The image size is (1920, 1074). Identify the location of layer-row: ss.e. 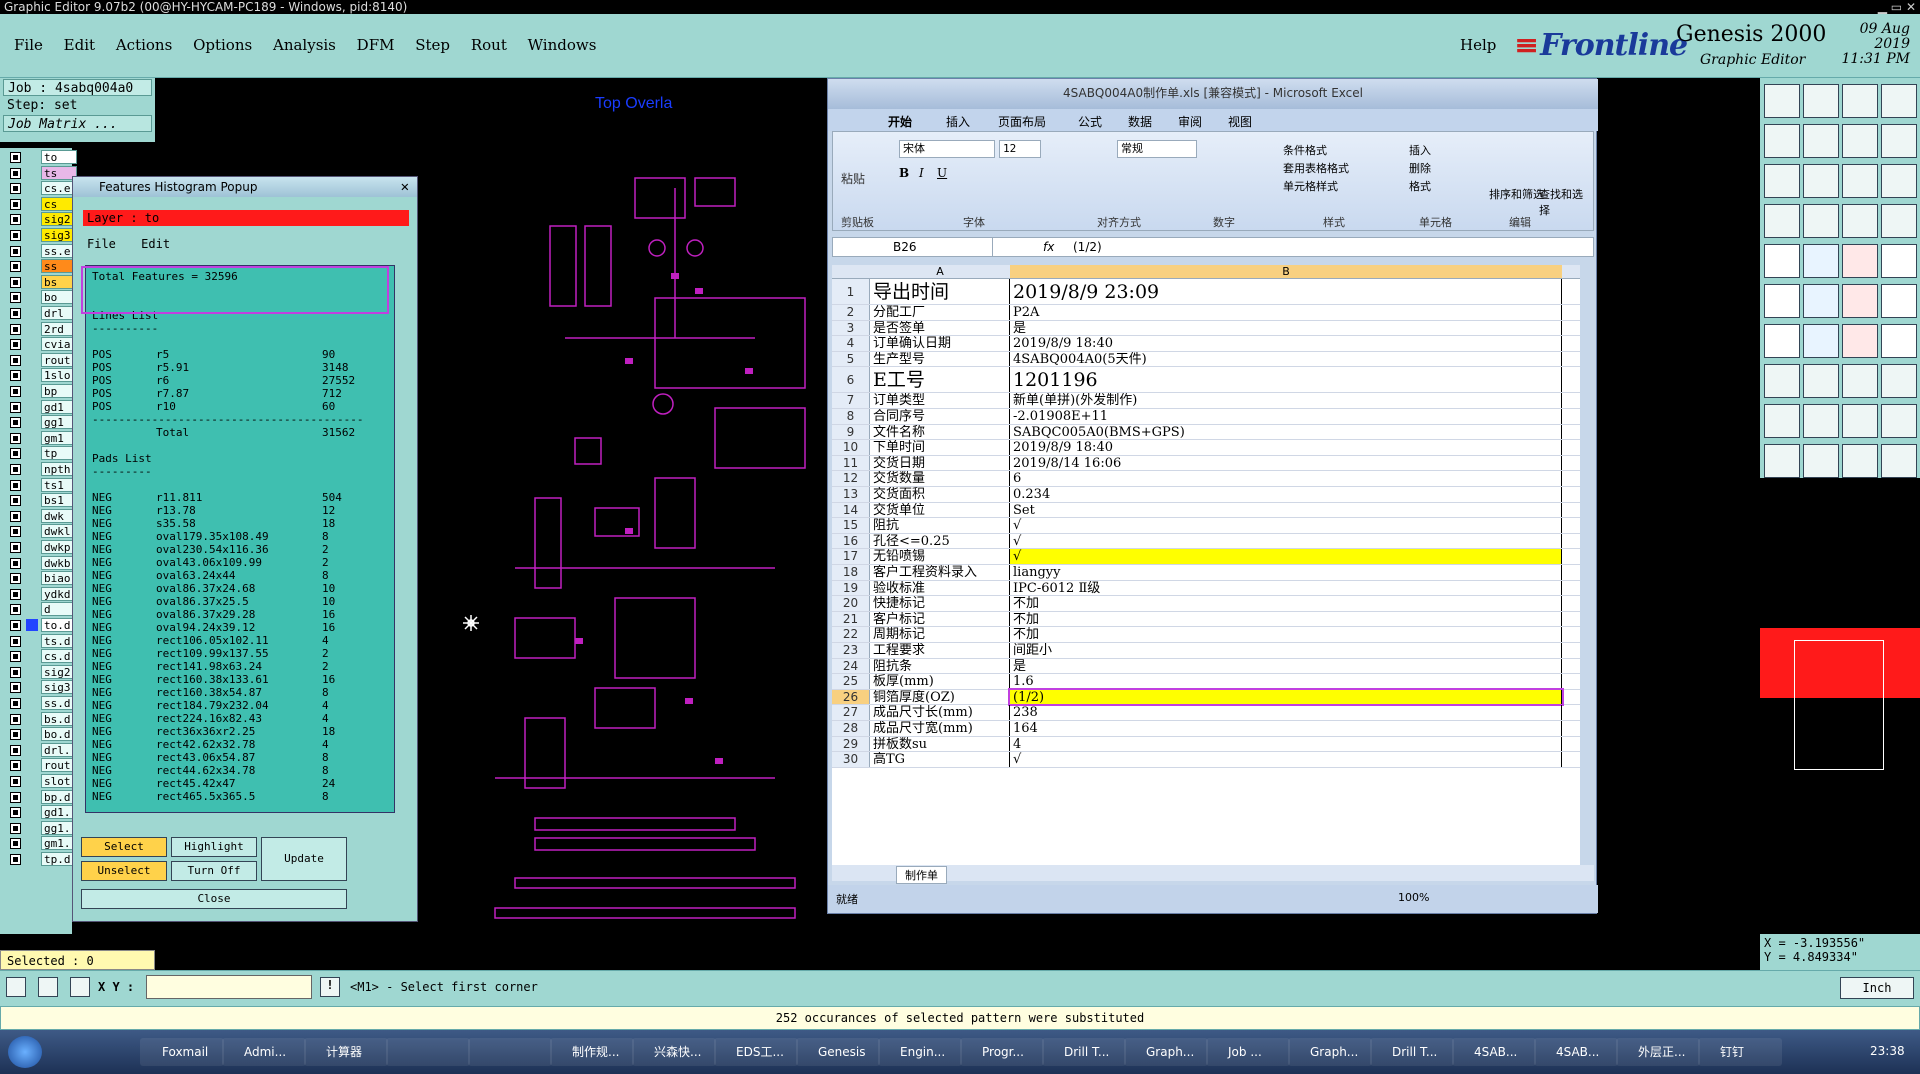
(41, 251).